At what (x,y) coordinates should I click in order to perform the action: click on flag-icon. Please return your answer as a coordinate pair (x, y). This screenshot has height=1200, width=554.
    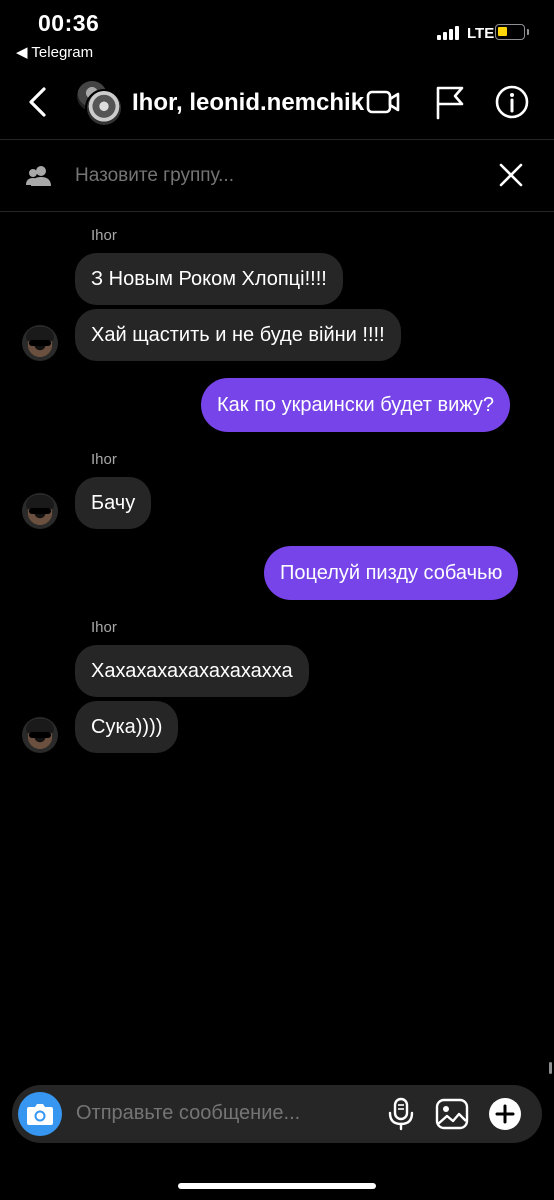
    Looking at the image, I should click on (450, 102).